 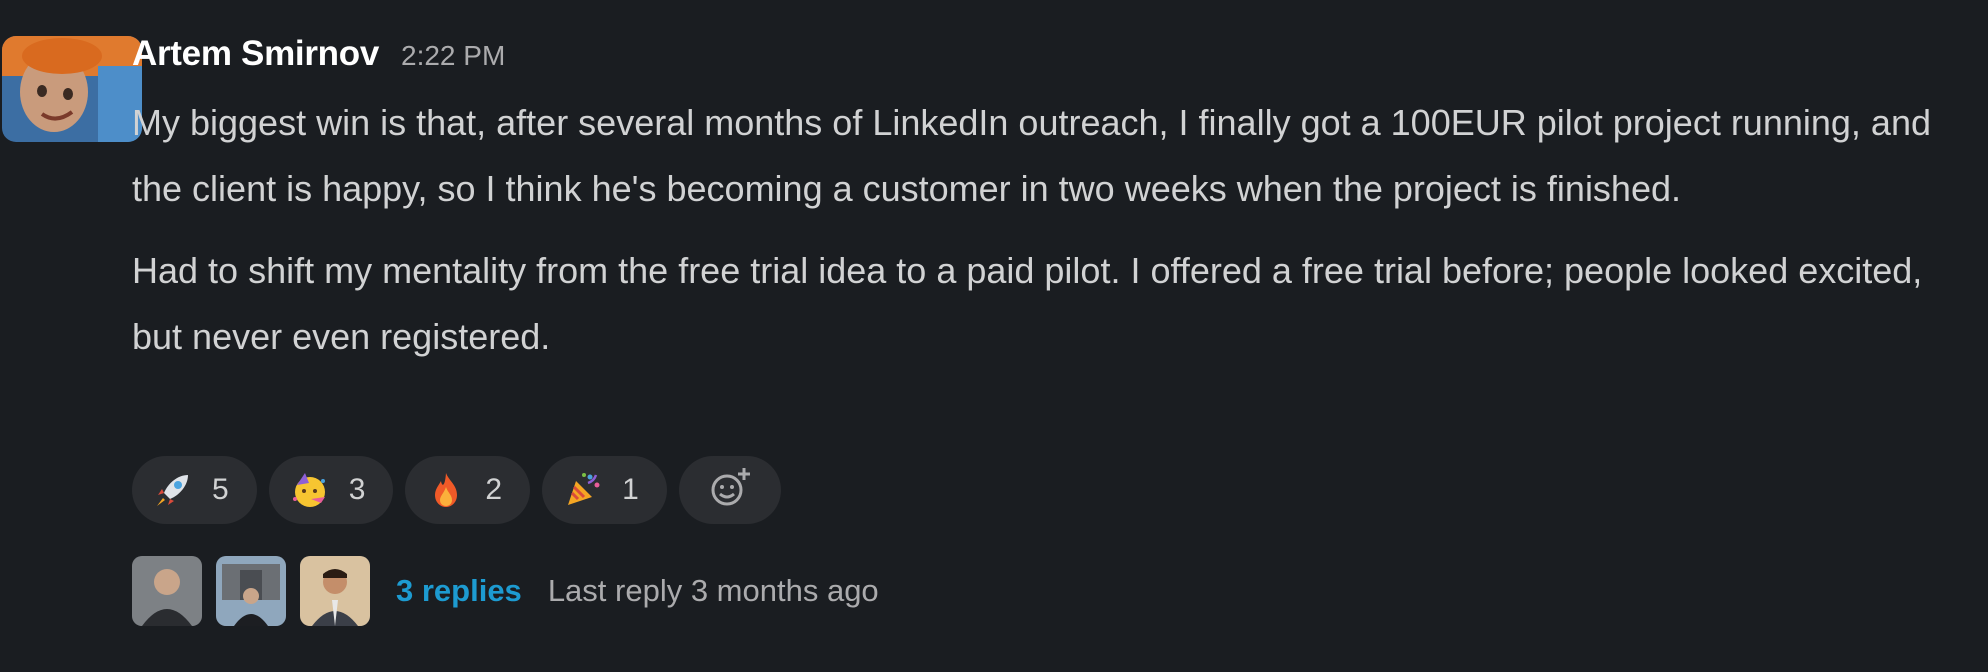 What do you see at coordinates (72, 89) in the screenshot?
I see `author-avatar` at bounding box center [72, 89].